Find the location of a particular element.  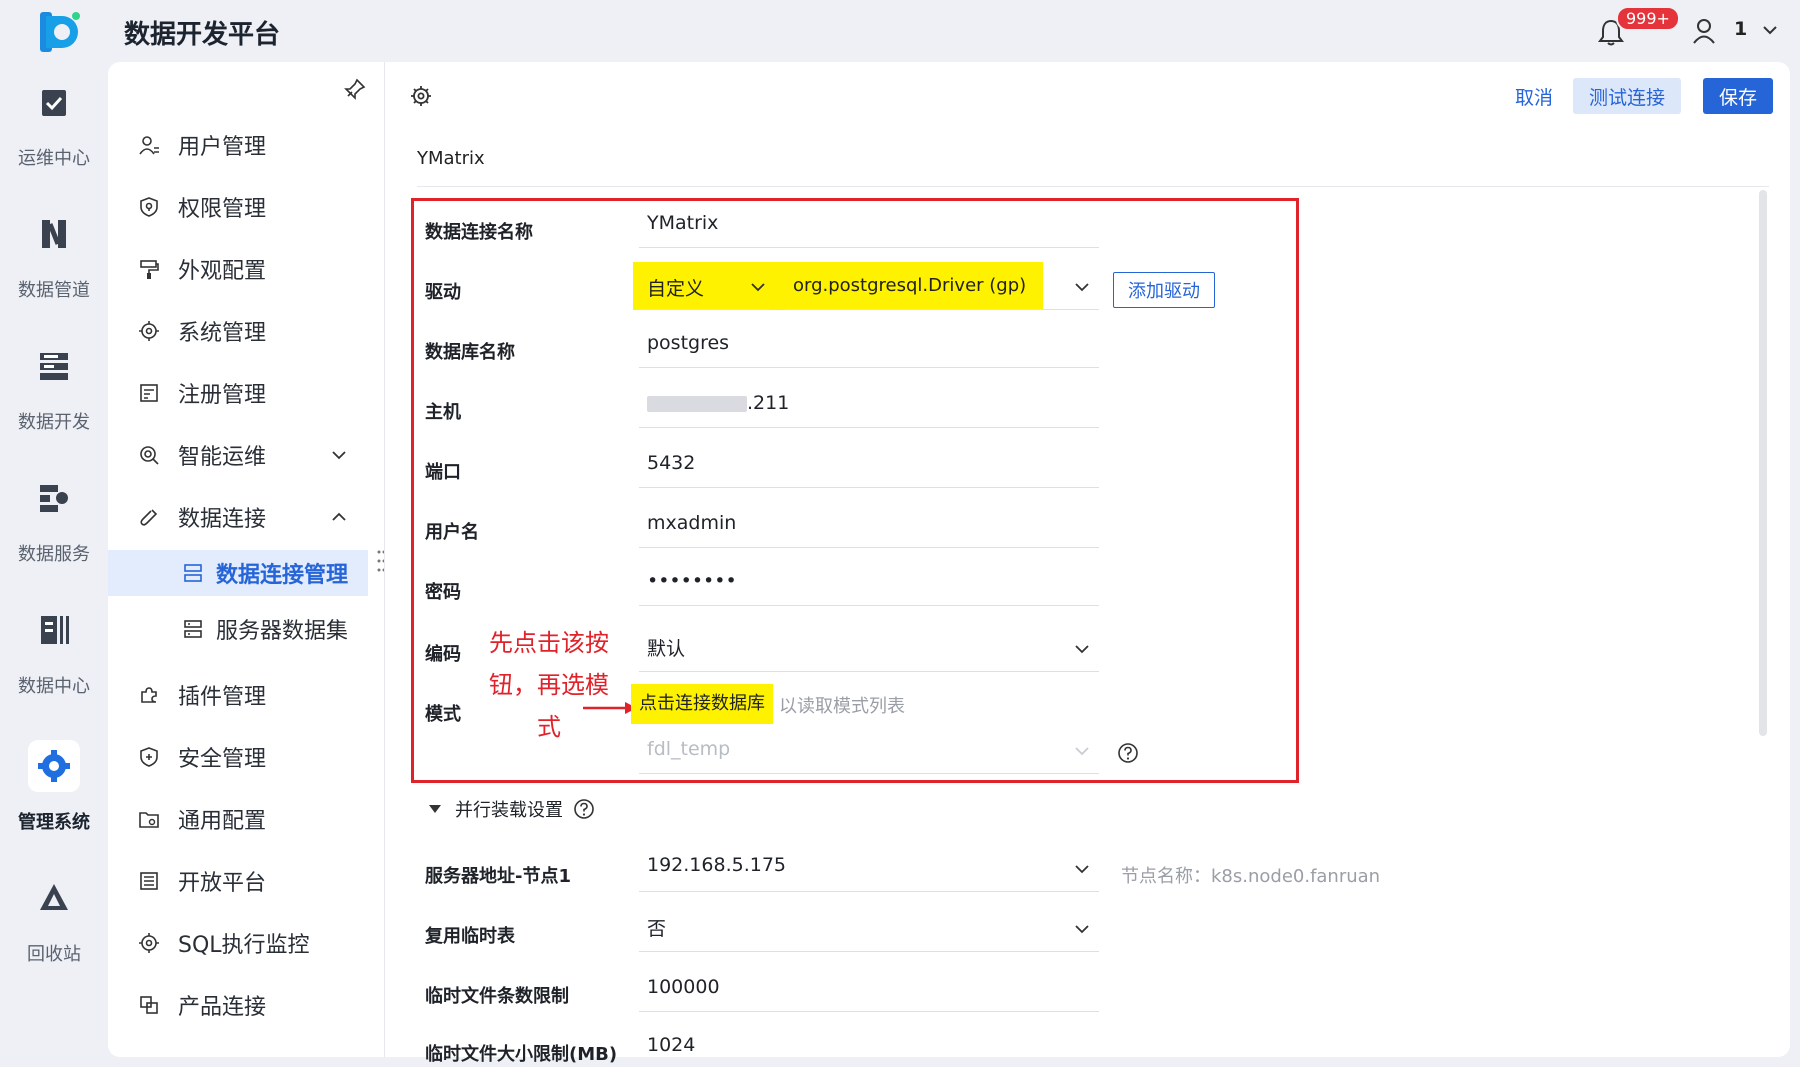

driver-type-select: 自定义 is located at coordinates (704, 286).